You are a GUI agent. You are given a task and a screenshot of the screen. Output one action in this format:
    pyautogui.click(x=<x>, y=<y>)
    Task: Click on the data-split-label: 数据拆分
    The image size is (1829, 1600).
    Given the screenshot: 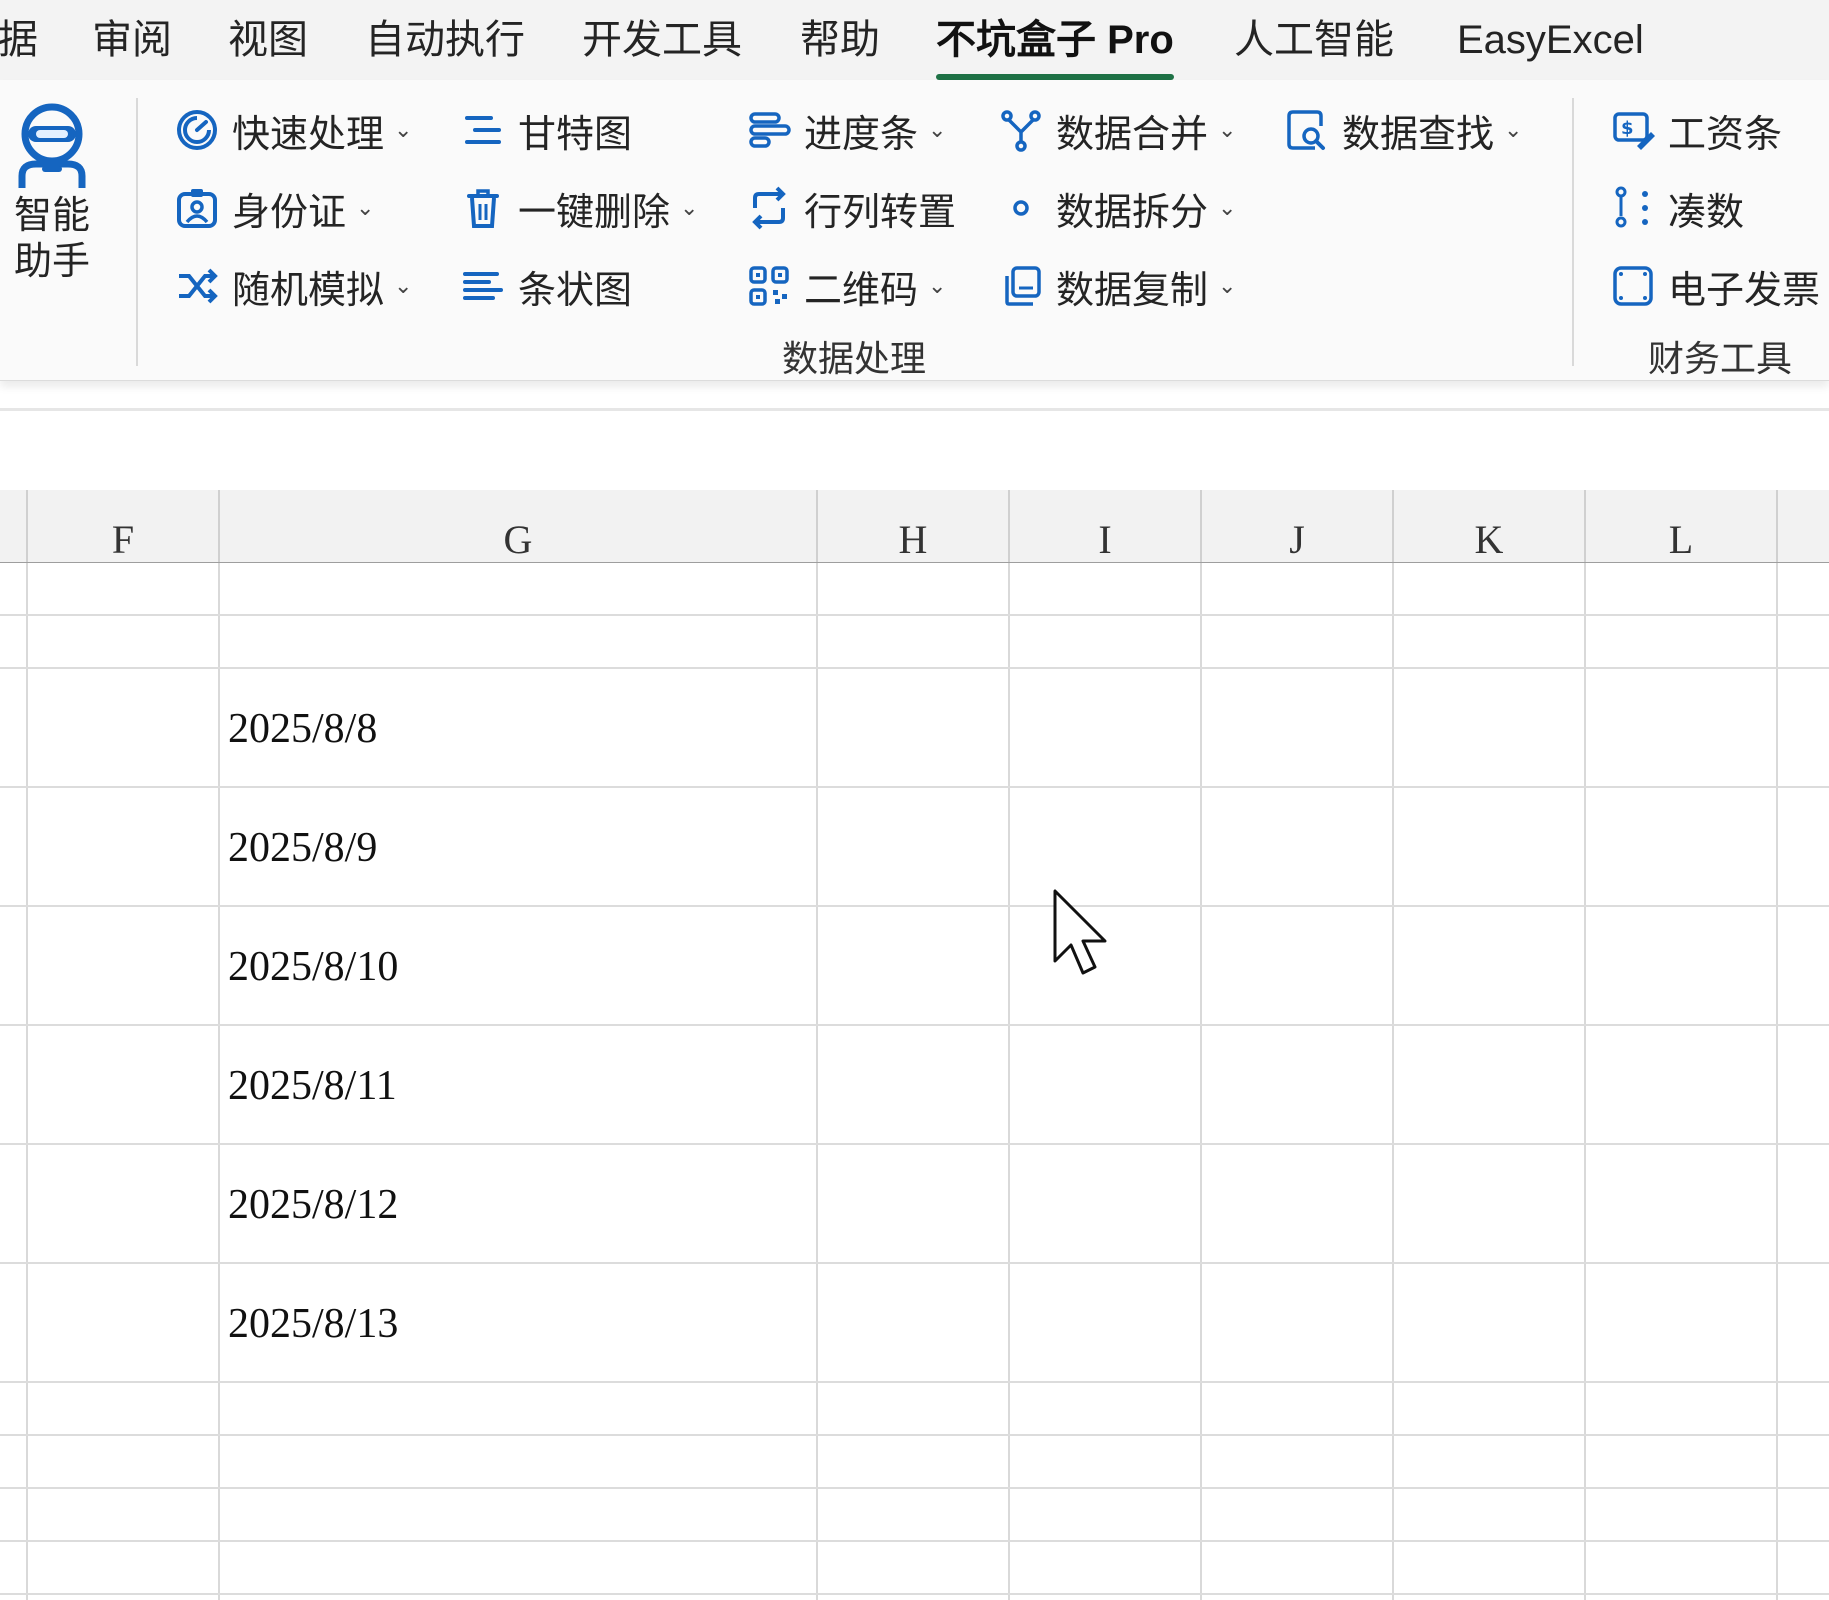 What is the action you would take?
    pyautogui.click(x=1132, y=212)
    